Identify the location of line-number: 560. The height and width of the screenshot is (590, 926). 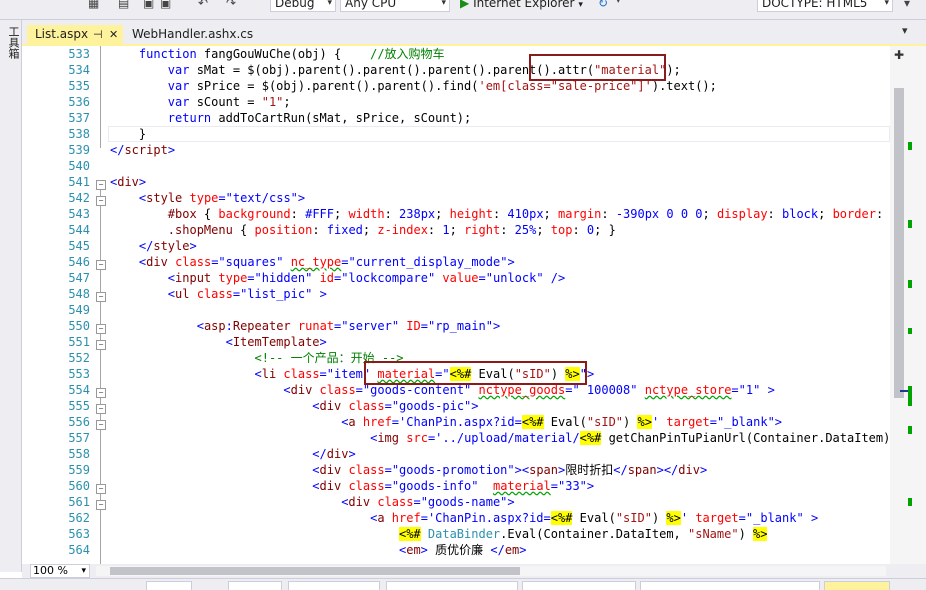
(79, 486).